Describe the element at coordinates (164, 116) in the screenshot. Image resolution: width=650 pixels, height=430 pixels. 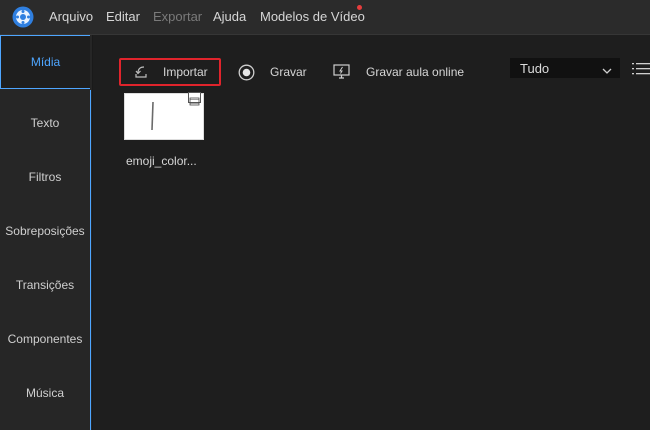
I see `media-thumbnail` at that location.